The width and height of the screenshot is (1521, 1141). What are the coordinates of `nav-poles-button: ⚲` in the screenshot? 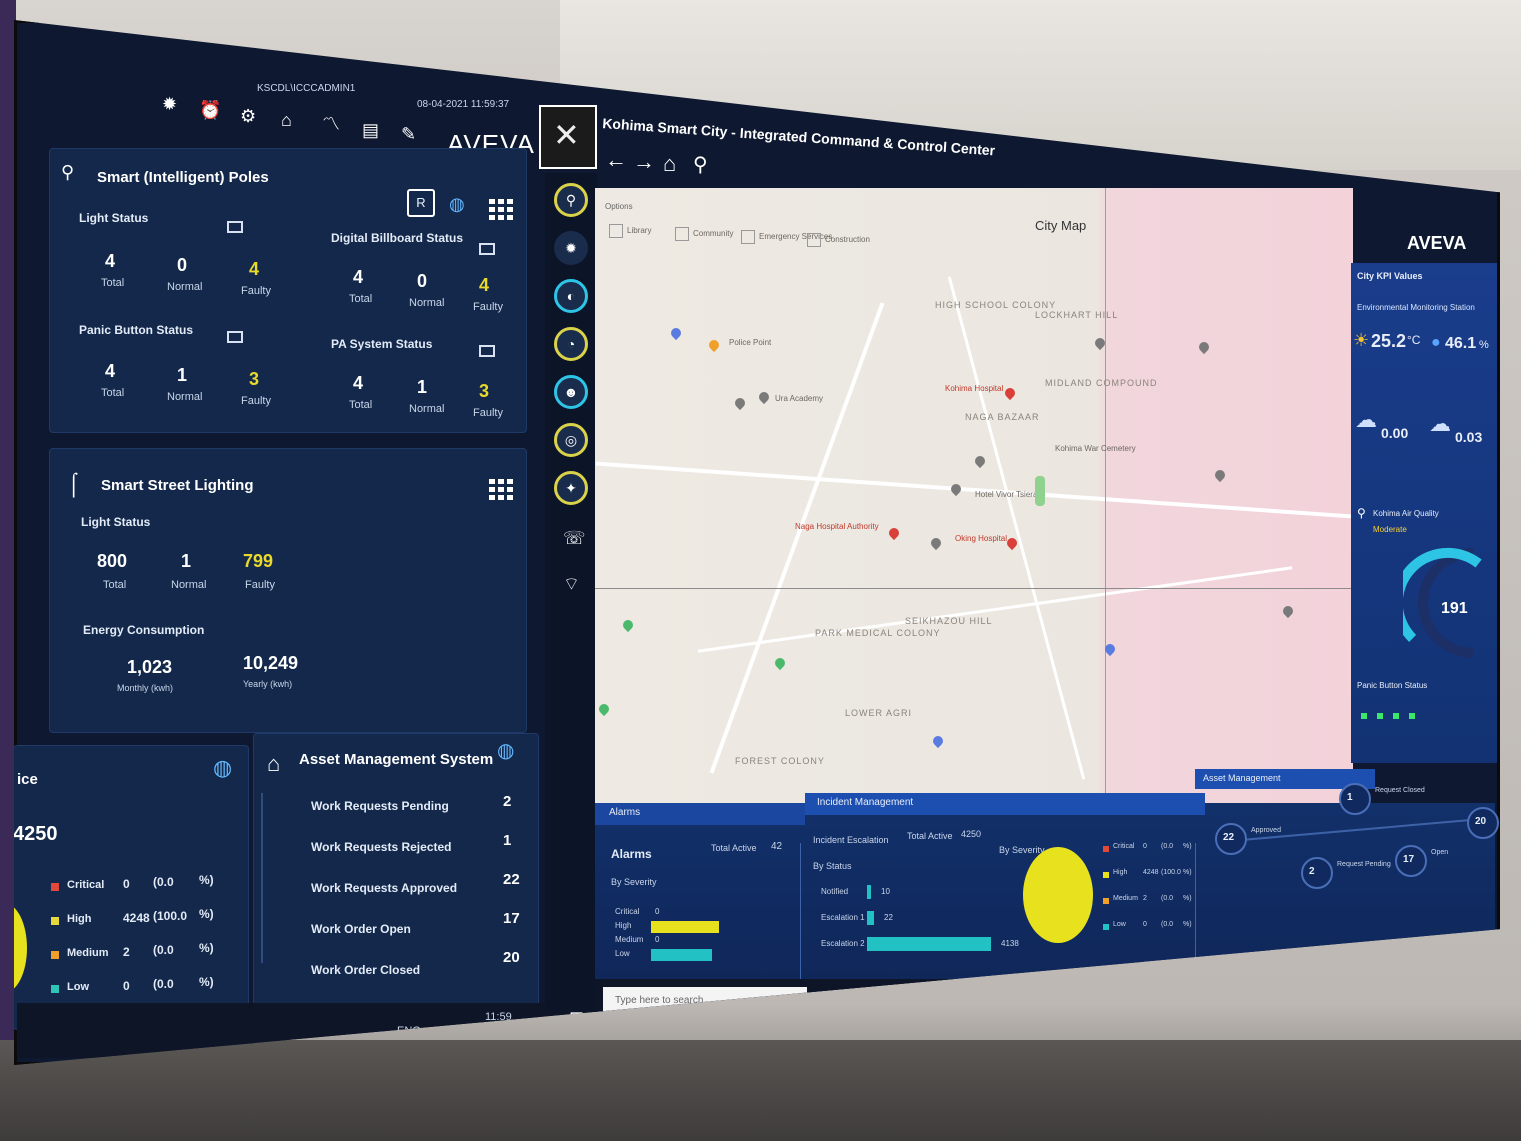 It's located at (571, 200).